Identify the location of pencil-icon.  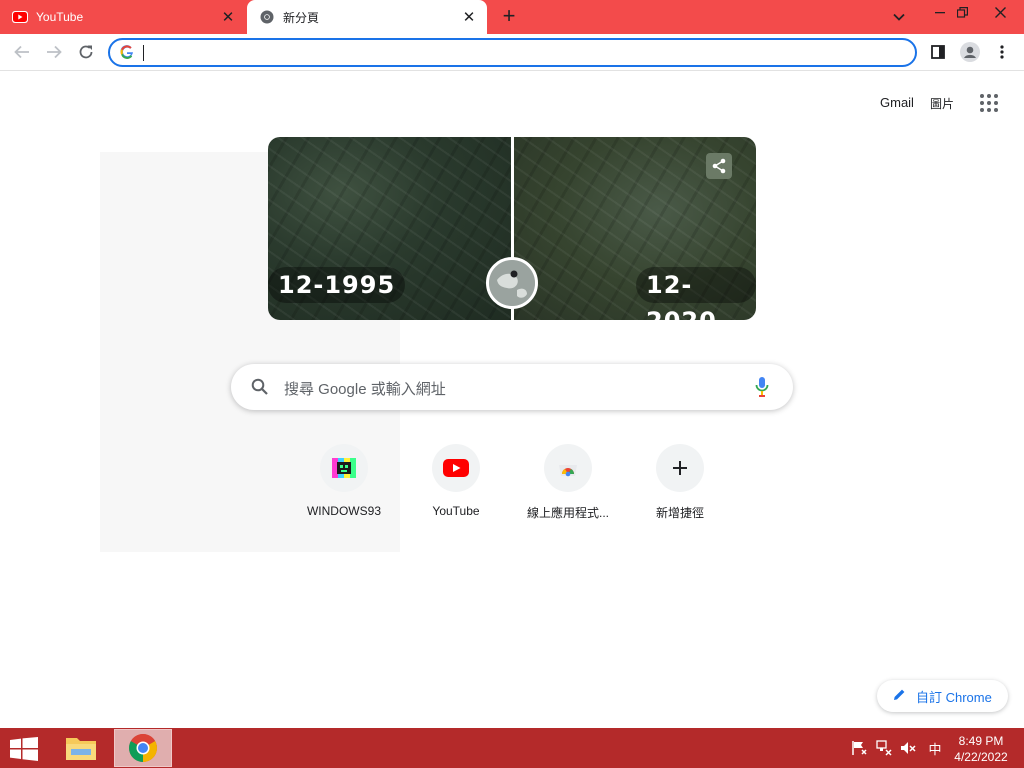
(899, 696).